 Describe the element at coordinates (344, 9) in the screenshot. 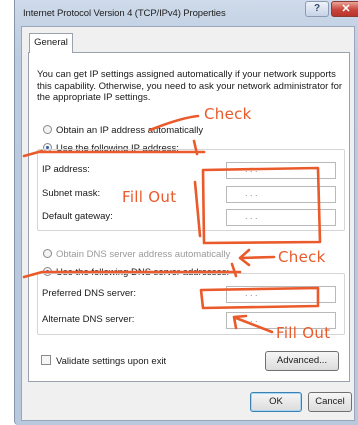

I see `close-button: ✕` at that location.